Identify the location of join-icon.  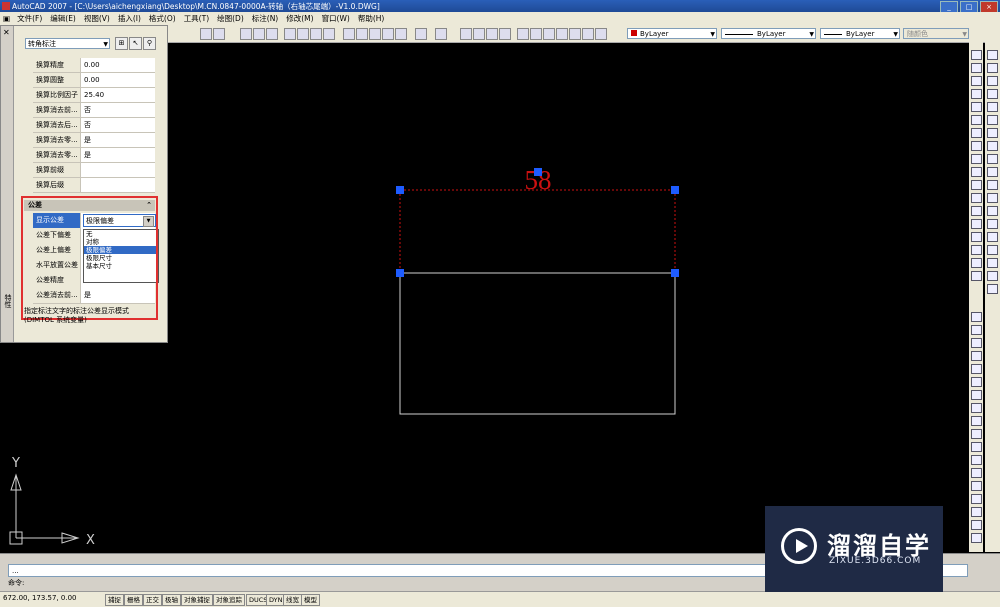
(976, 211).